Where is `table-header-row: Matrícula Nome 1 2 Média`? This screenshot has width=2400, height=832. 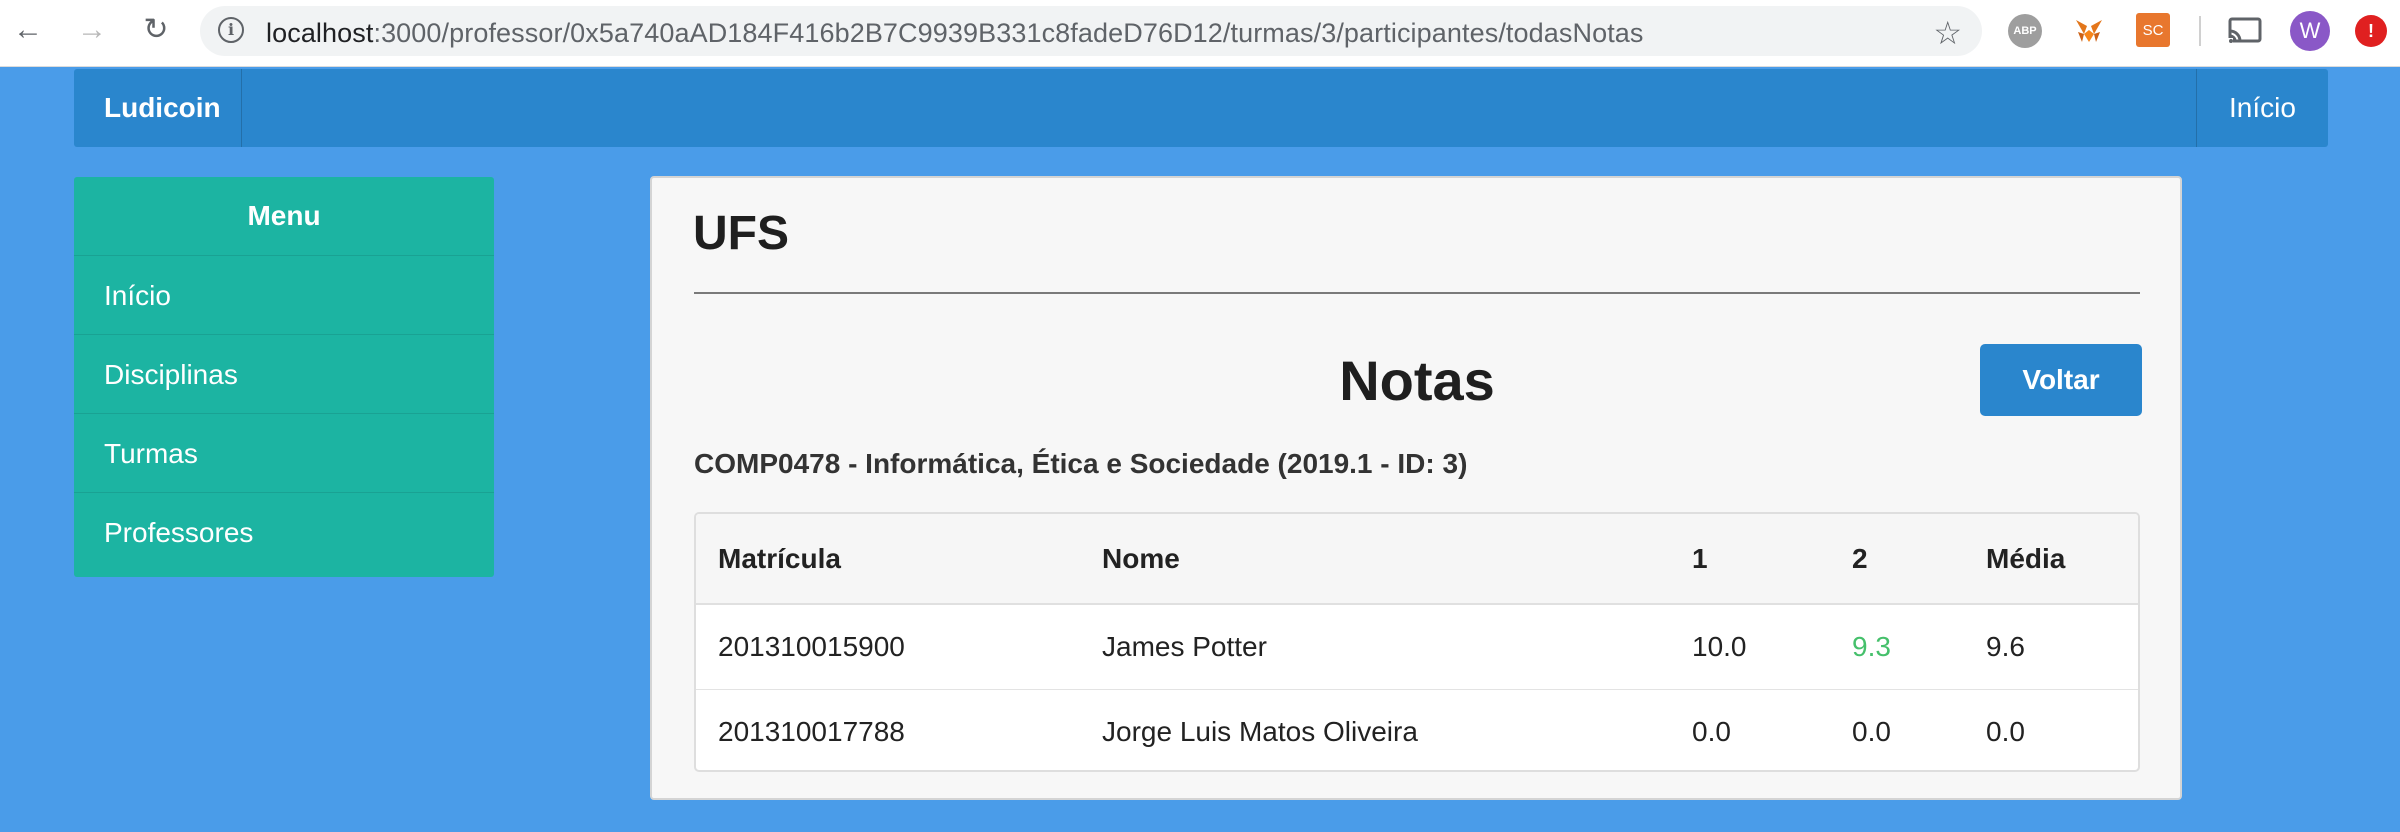 table-header-row: Matrícula Nome 1 2 Média is located at coordinates (1417, 559).